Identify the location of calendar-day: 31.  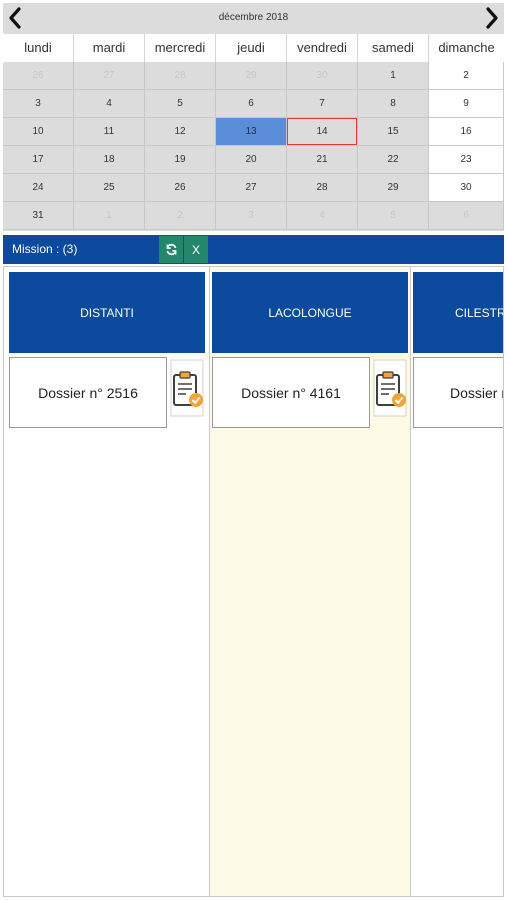
(38, 216).